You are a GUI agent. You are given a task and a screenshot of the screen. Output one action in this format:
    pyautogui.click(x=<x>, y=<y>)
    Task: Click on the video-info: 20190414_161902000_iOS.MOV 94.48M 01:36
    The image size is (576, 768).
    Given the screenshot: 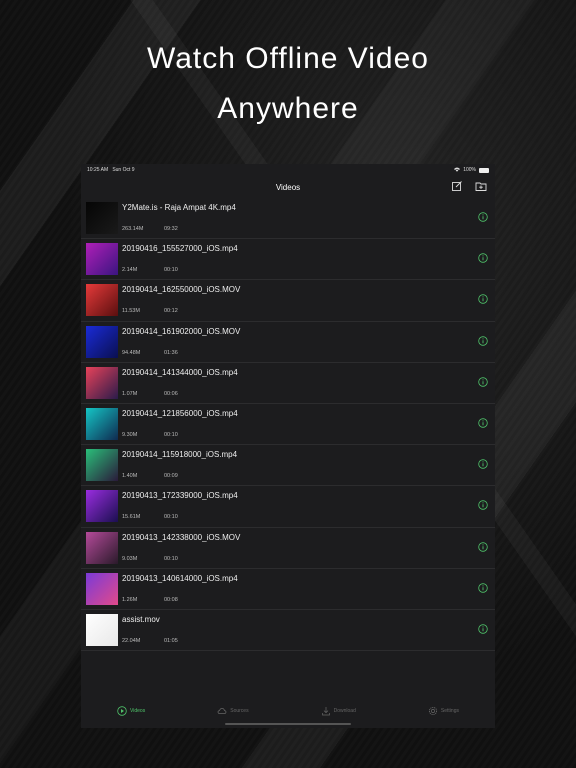 What is the action you would take?
    pyautogui.click(x=308, y=342)
    